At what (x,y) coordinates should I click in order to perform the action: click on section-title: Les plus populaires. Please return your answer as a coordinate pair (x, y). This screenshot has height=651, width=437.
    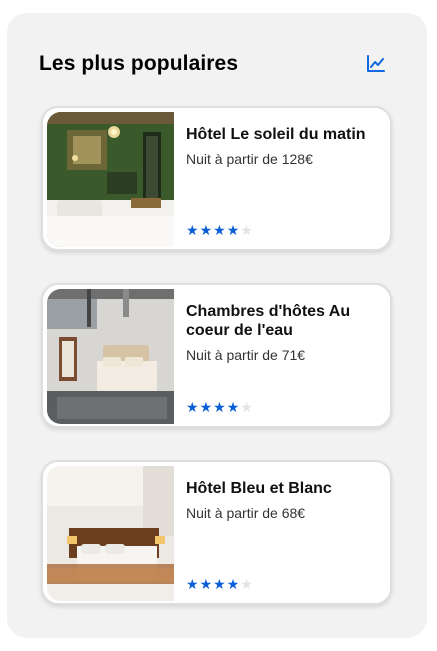
    Looking at the image, I should click on (139, 63).